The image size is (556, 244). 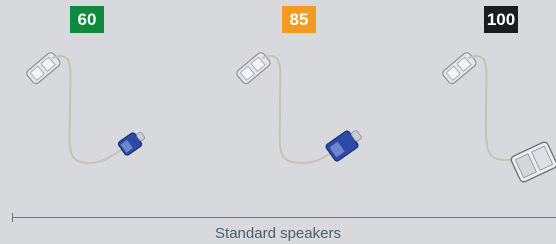 What do you see at coordinates (533, 162) in the screenshot?
I see `receiver-large-clear-icon` at bounding box center [533, 162].